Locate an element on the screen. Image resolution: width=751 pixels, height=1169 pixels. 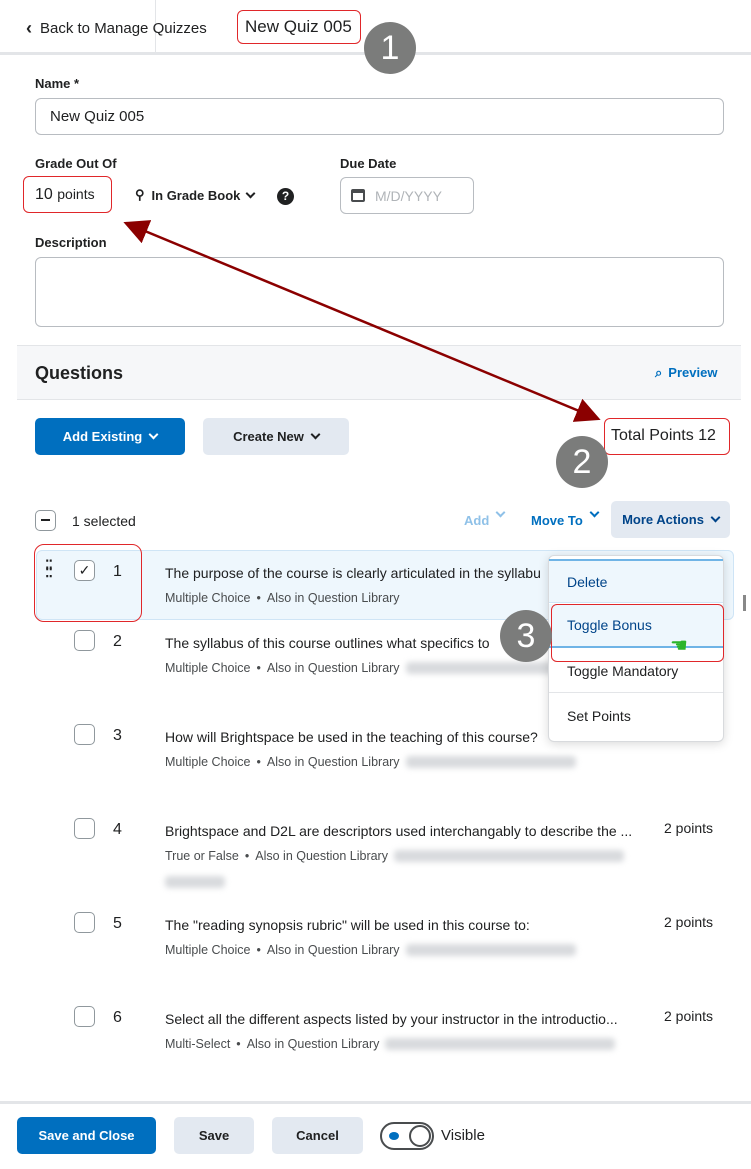
eye-icon is located at coordinates (394, 1136).